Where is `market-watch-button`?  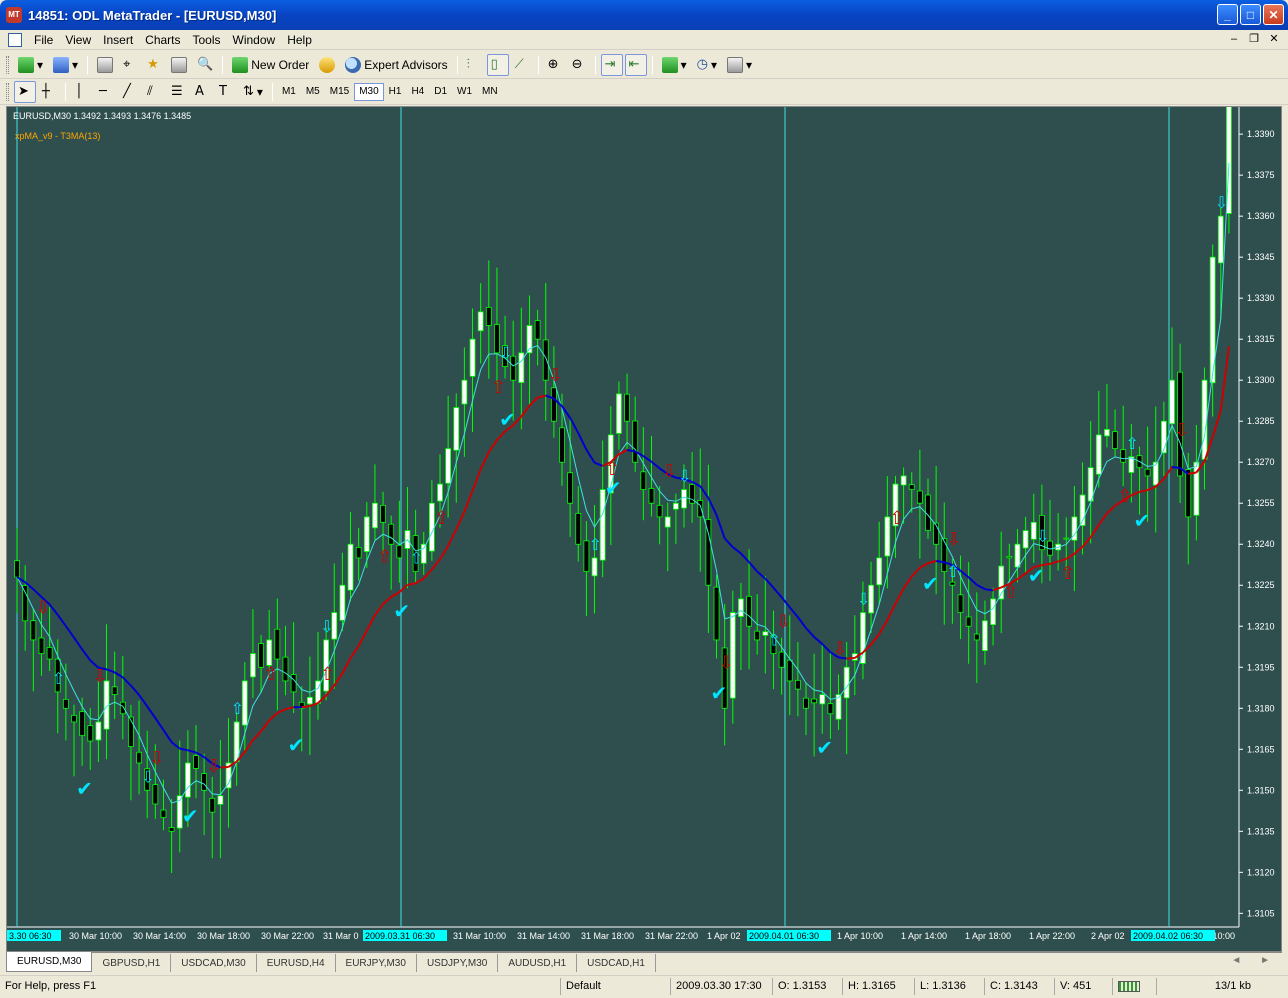
market-watch-button is located at coordinates (105, 65).